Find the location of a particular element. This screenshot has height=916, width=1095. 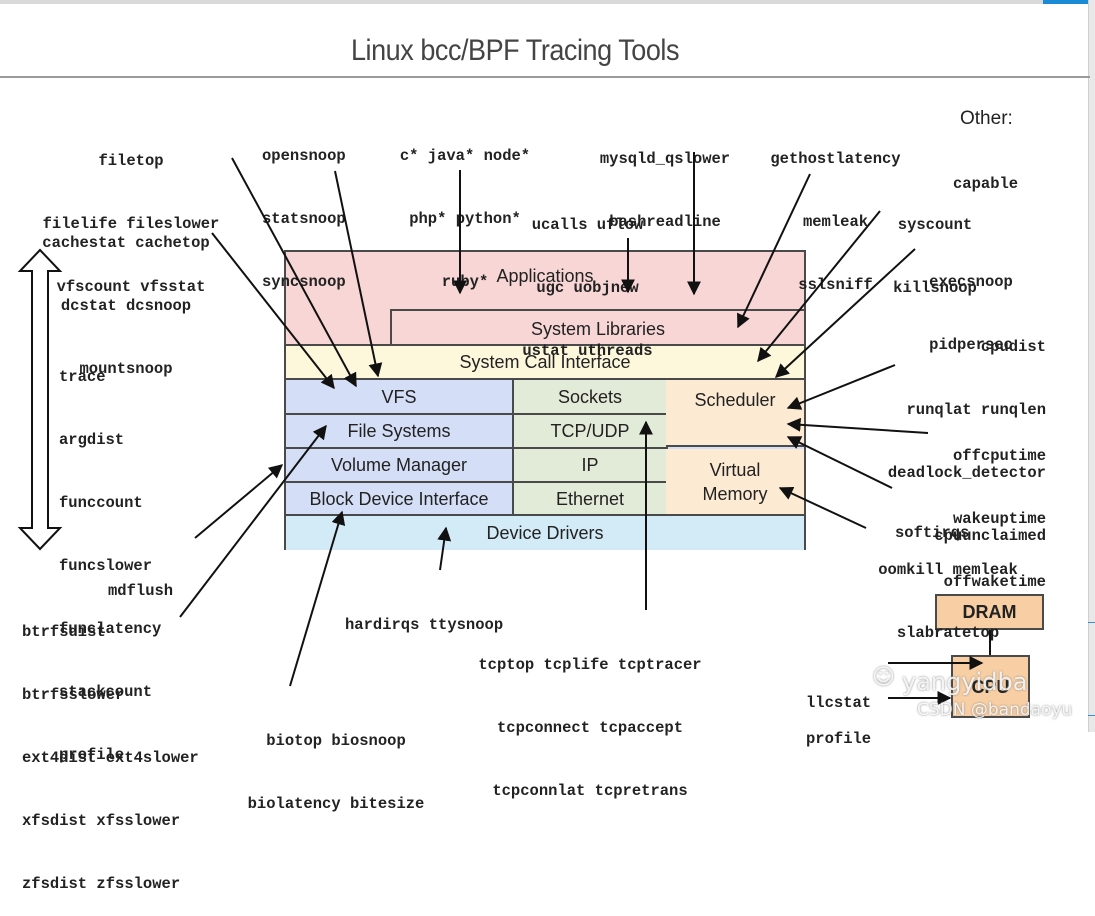

layer-block-device-interface: Block Device Interface is located at coordinates (399, 498).